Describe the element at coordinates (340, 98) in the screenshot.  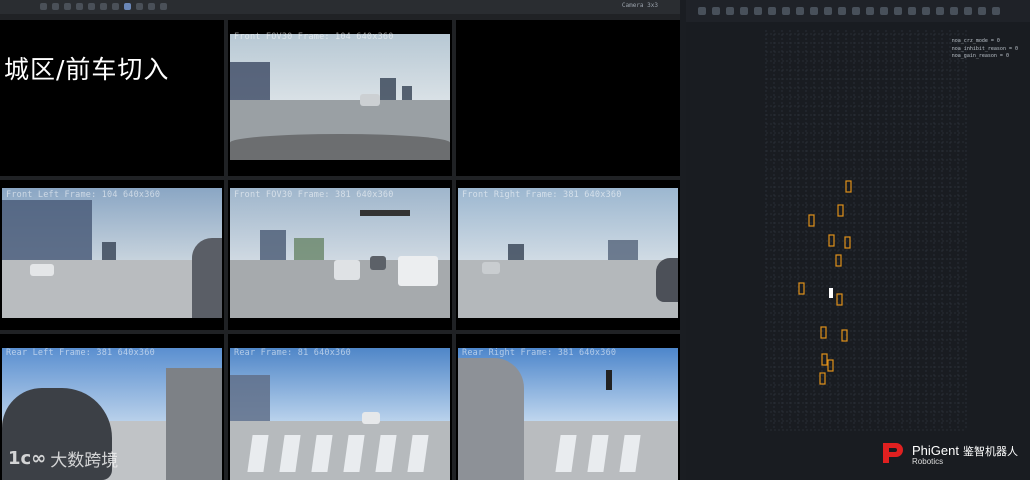
I see `camera-view-front-fov30: Front FOV30 Frame: 104 640x360` at that location.